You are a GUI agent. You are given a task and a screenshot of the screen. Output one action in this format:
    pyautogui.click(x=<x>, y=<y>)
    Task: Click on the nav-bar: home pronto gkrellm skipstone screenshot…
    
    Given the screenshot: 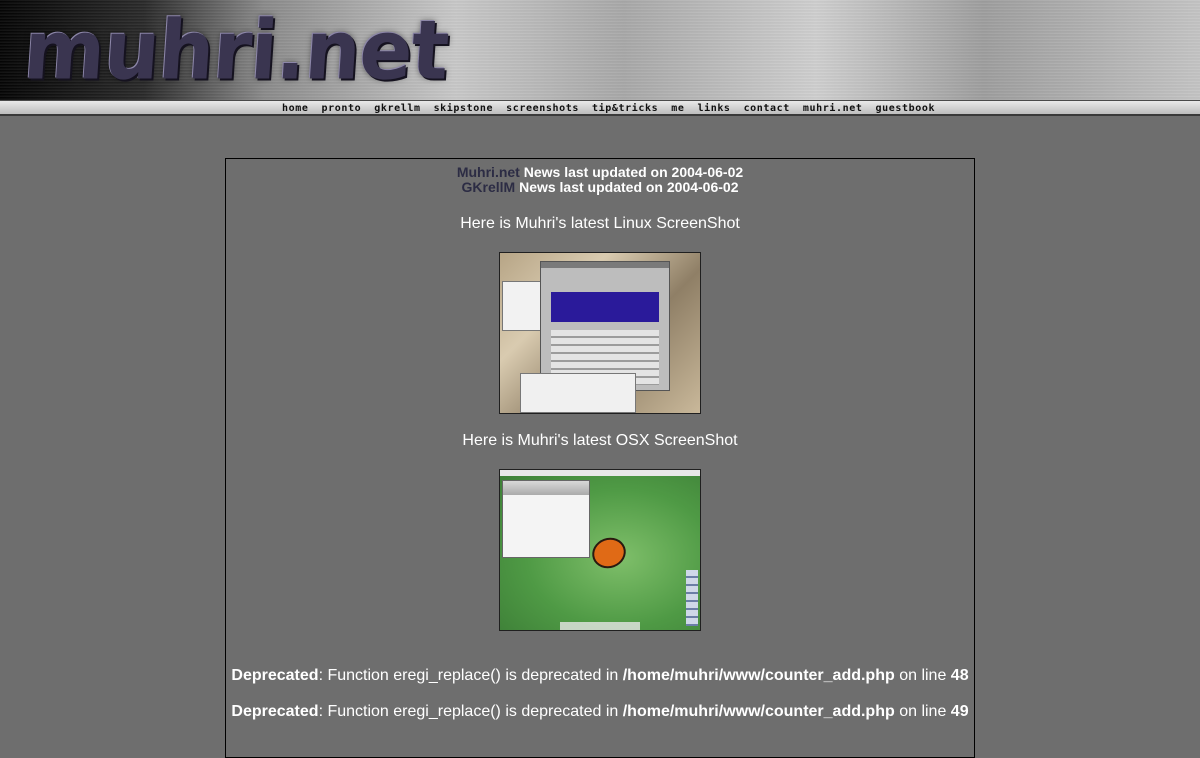 What is the action you would take?
    pyautogui.click(x=600, y=108)
    